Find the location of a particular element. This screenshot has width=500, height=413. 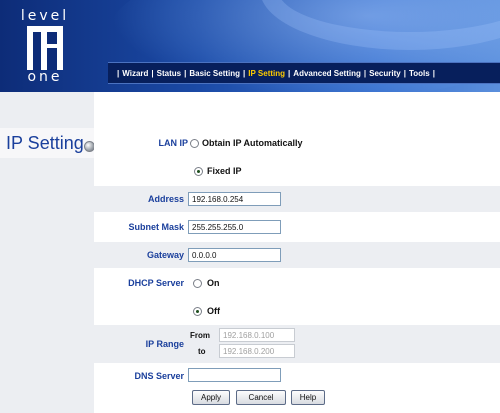

subnet-mask-field: 255.255.255.0 is located at coordinates (234, 227).